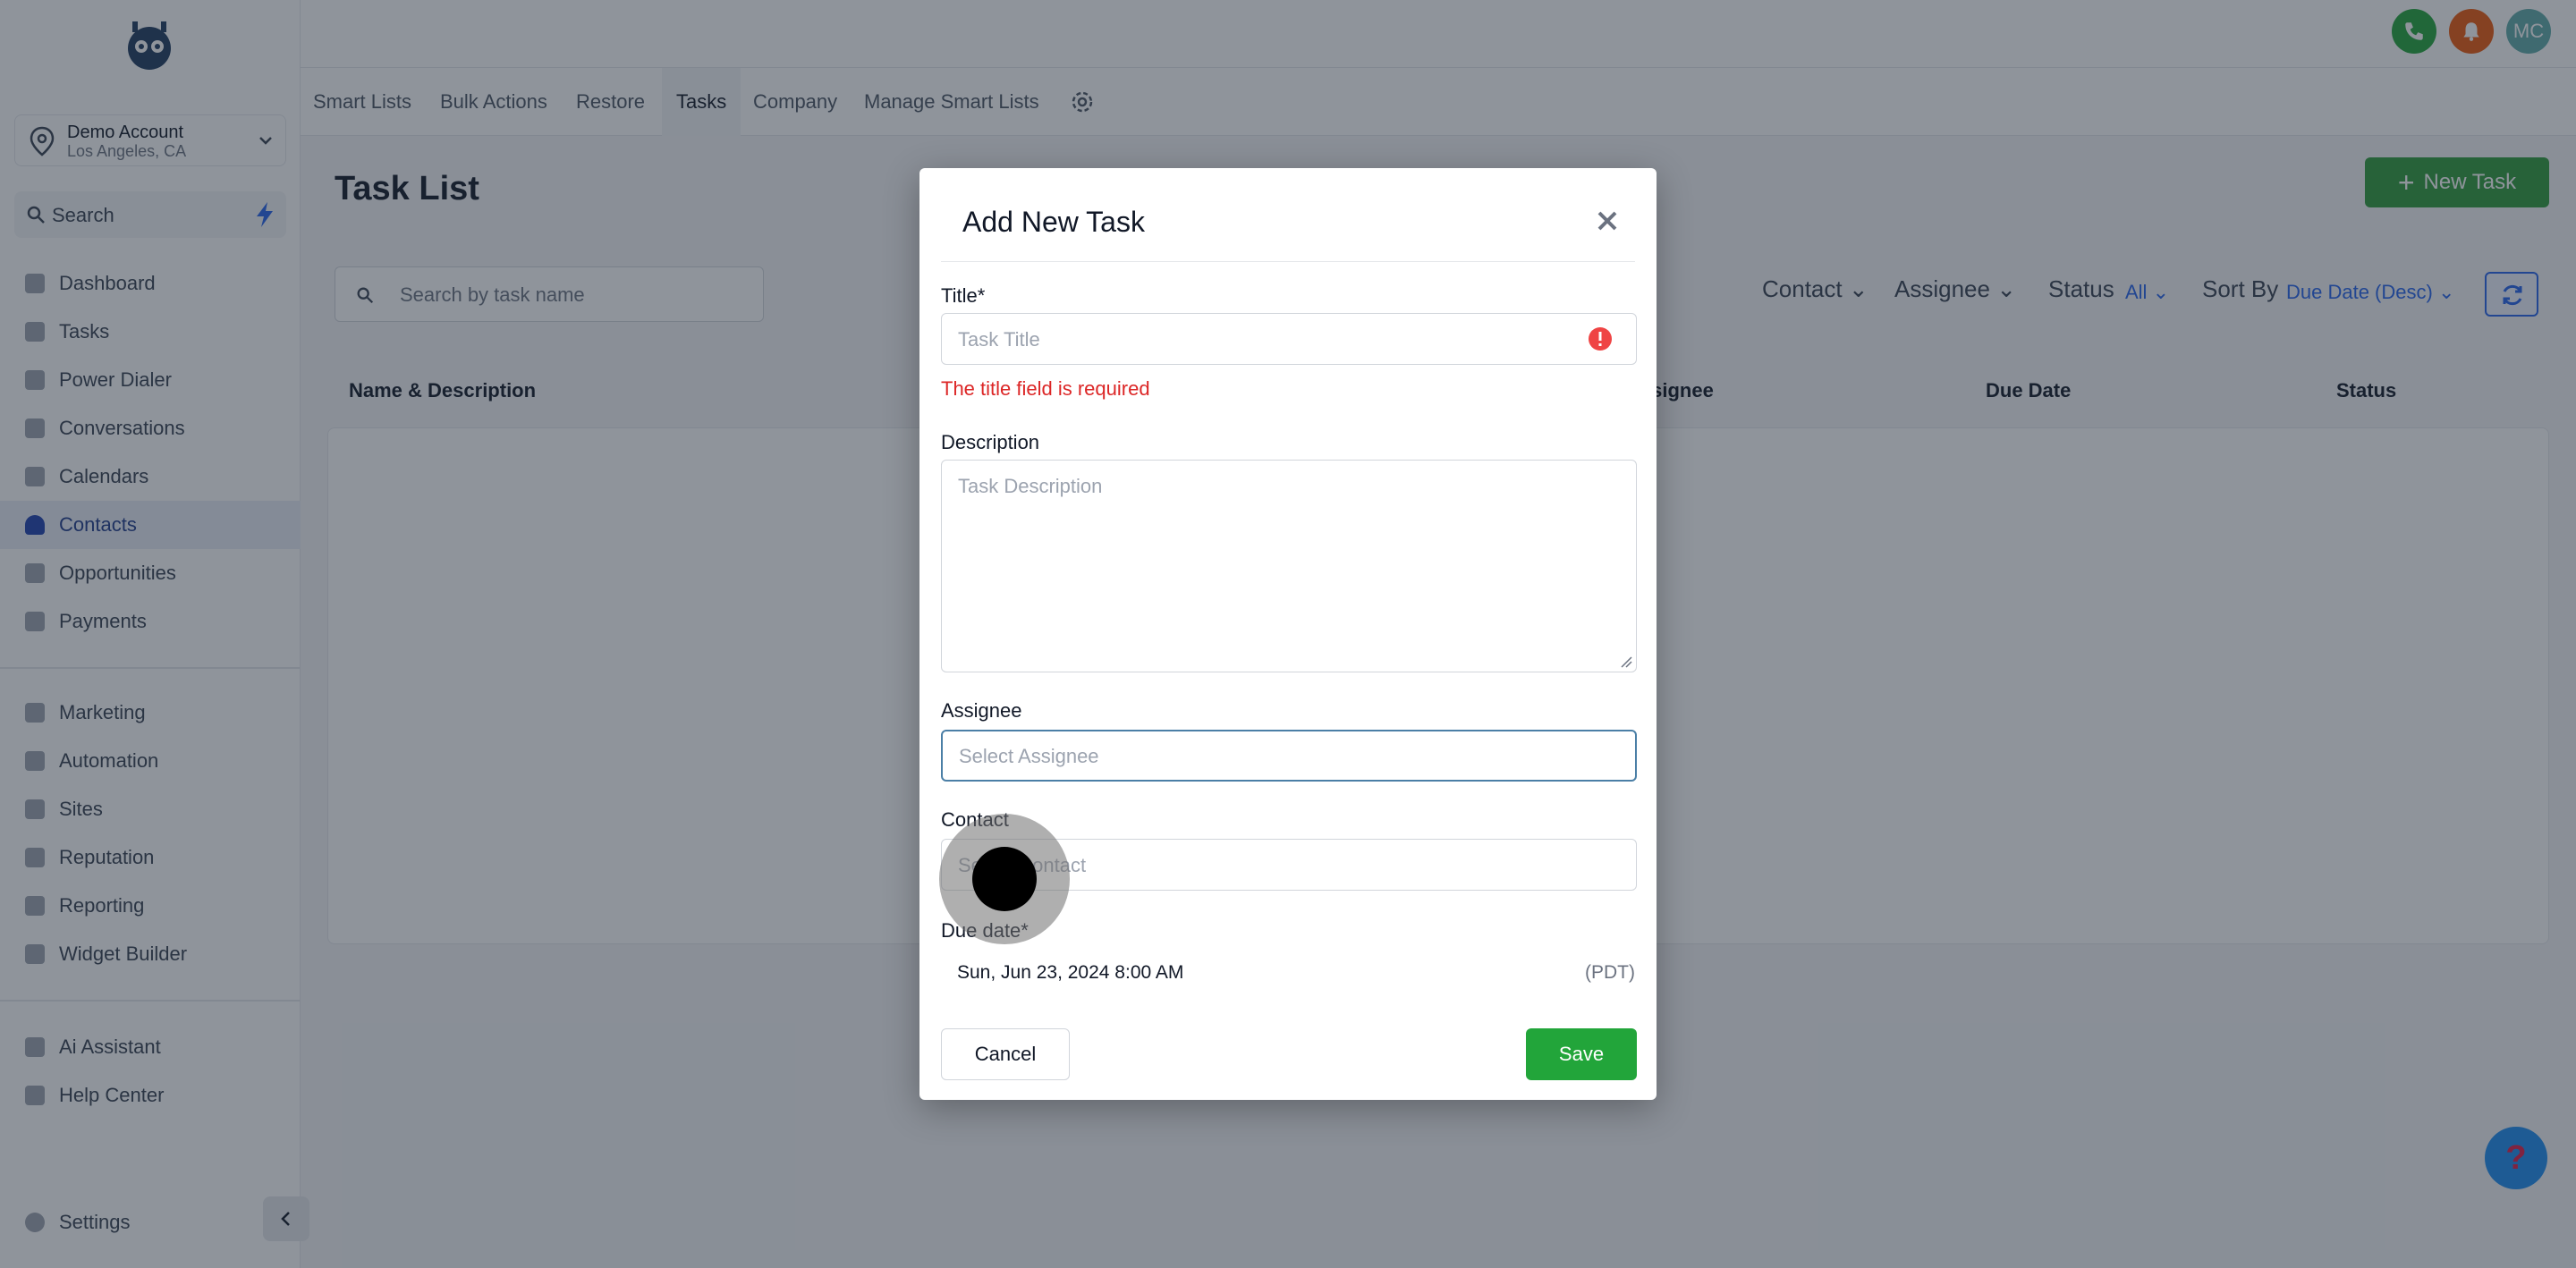 The image size is (2576, 1268). Describe the element at coordinates (1289, 566) in the screenshot. I see `task-description-textarea: Task Description` at that location.